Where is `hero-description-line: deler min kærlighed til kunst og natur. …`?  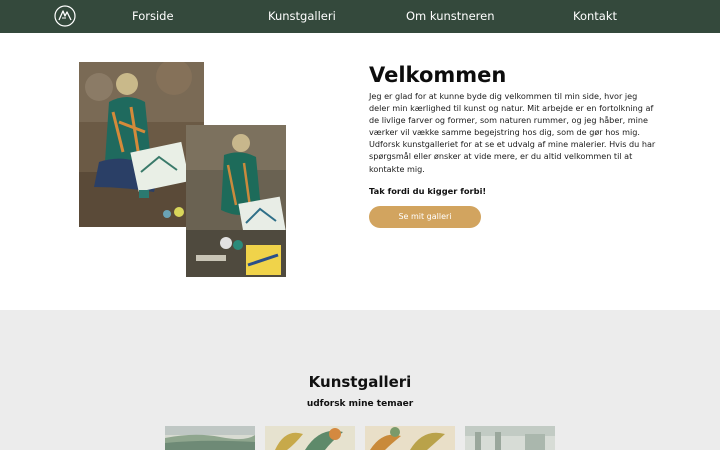 hero-description-line: deler min kærlighed til kunst og natur. … is located at coordinates (511, 108).